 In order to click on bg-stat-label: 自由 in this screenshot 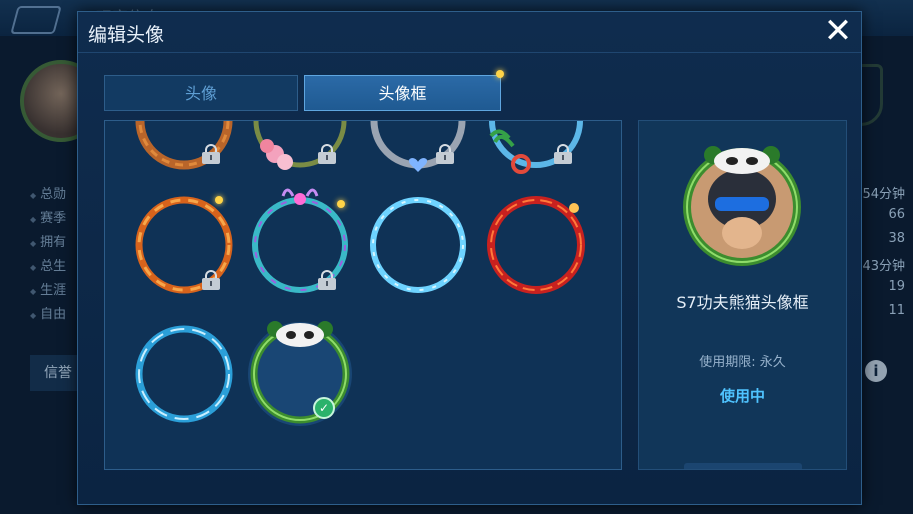, I will do `click(50, 315)`.